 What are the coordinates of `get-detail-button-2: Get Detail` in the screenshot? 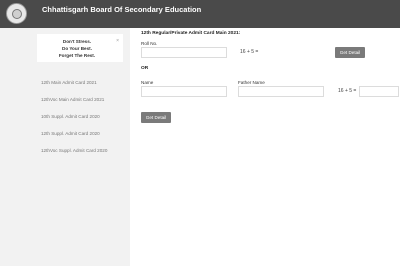 It's located at (156, 117).